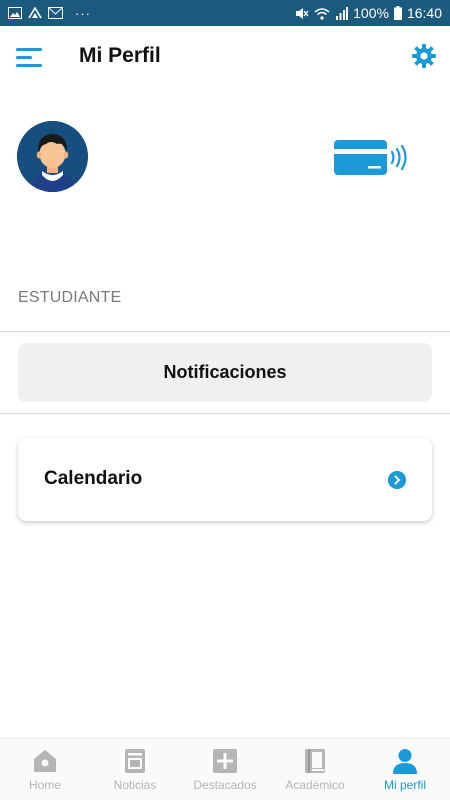 The image size is (450, 800). I want to click on nav-item-mi-perfil: Mi perfil, so click(405, 769).